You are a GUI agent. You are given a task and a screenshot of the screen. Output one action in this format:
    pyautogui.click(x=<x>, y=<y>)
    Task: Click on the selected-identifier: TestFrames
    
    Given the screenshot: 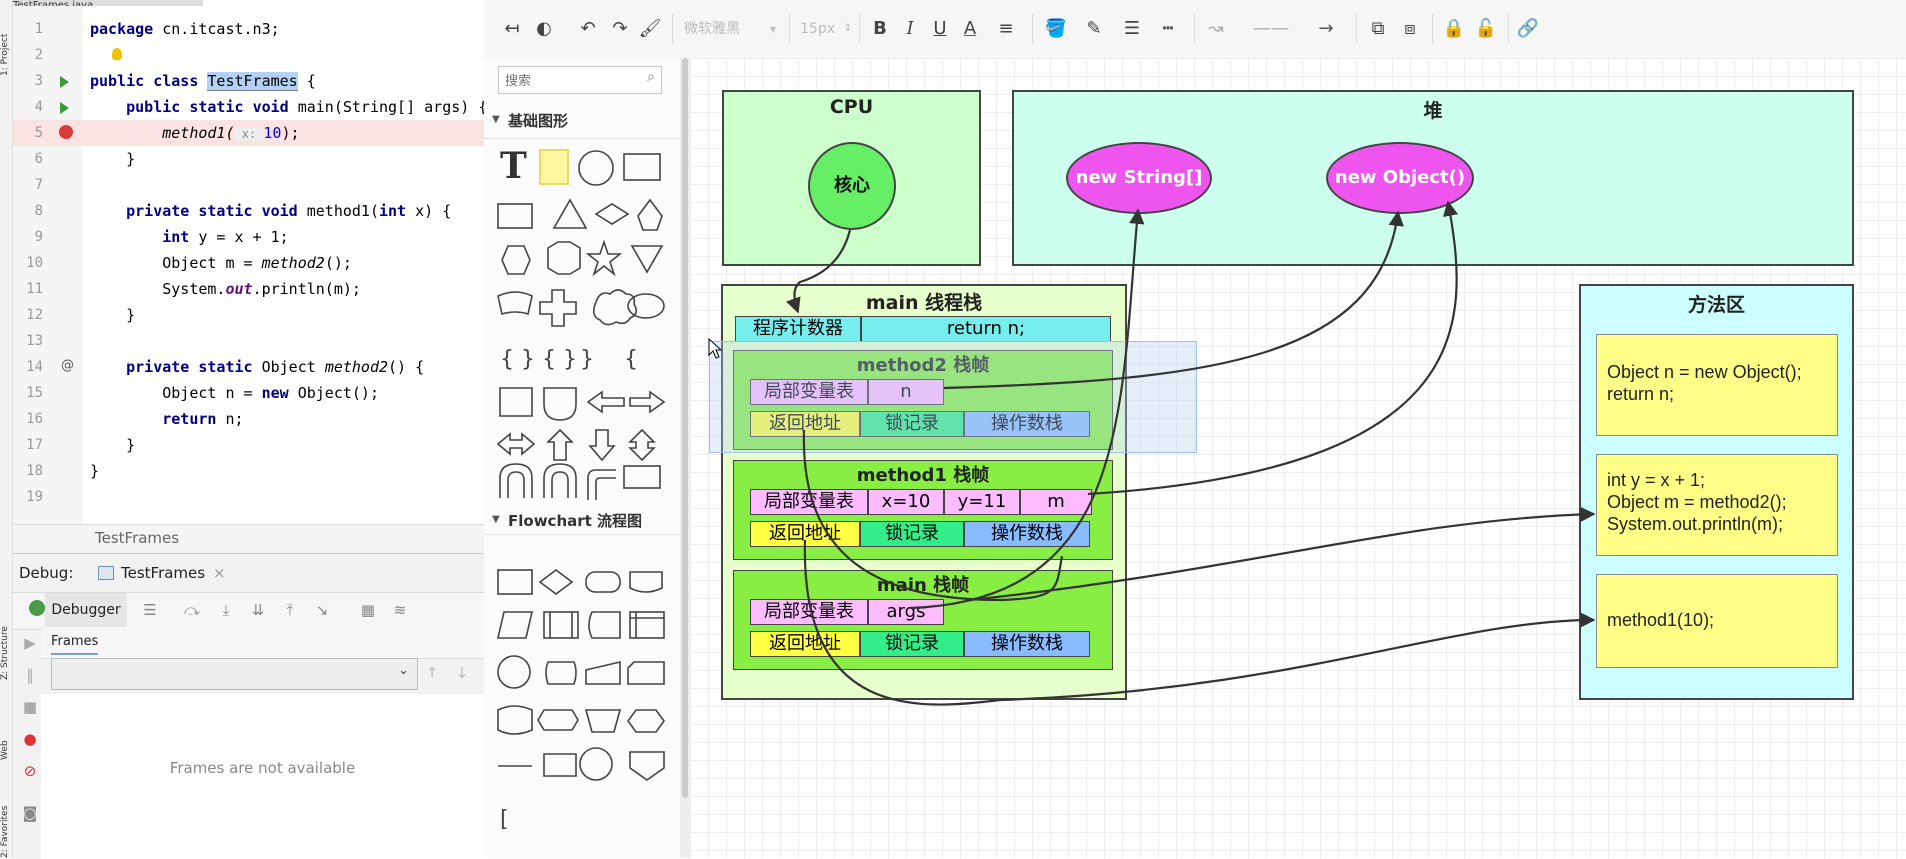 What is the action you would take?
    pyautogui.click(x=252, y=81)
    